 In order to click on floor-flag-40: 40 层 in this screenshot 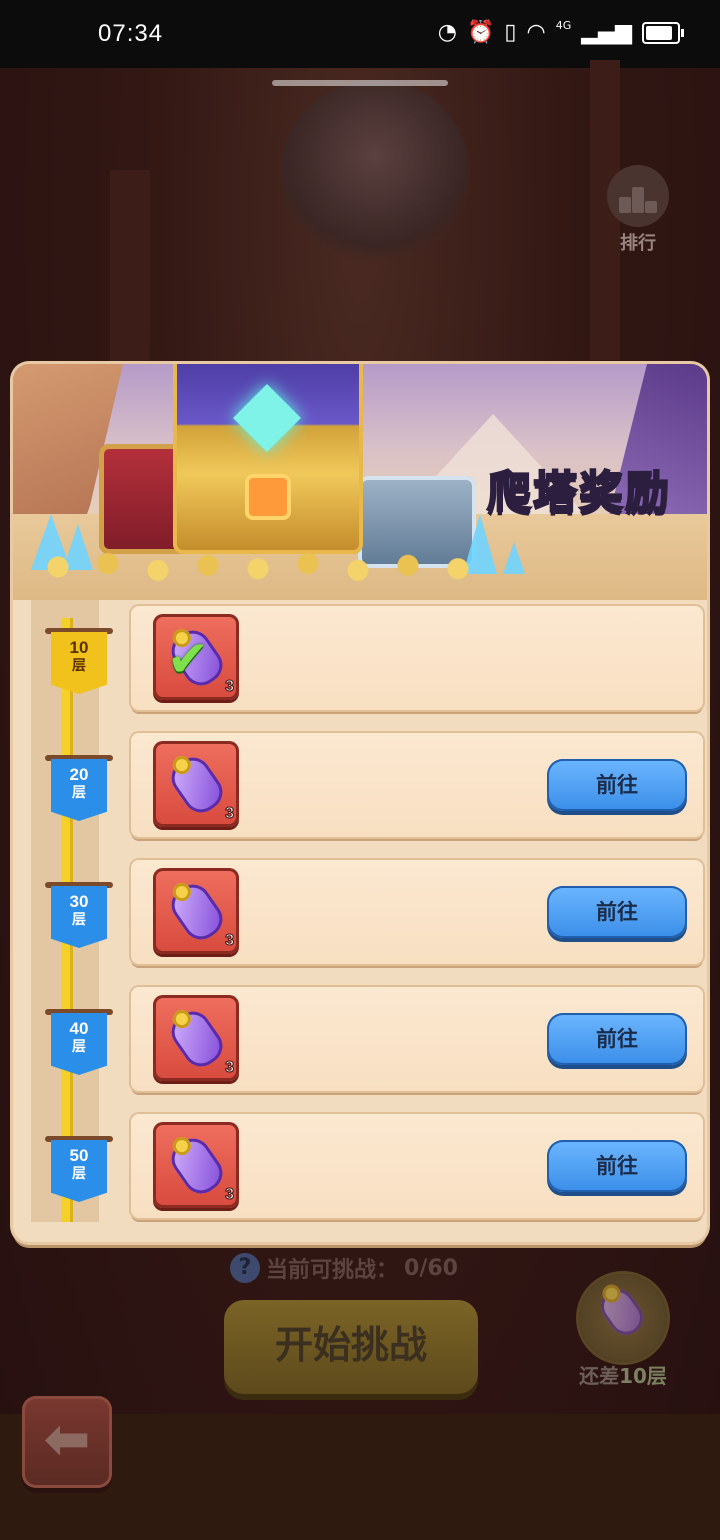, I will do `click(79, 1042)`.